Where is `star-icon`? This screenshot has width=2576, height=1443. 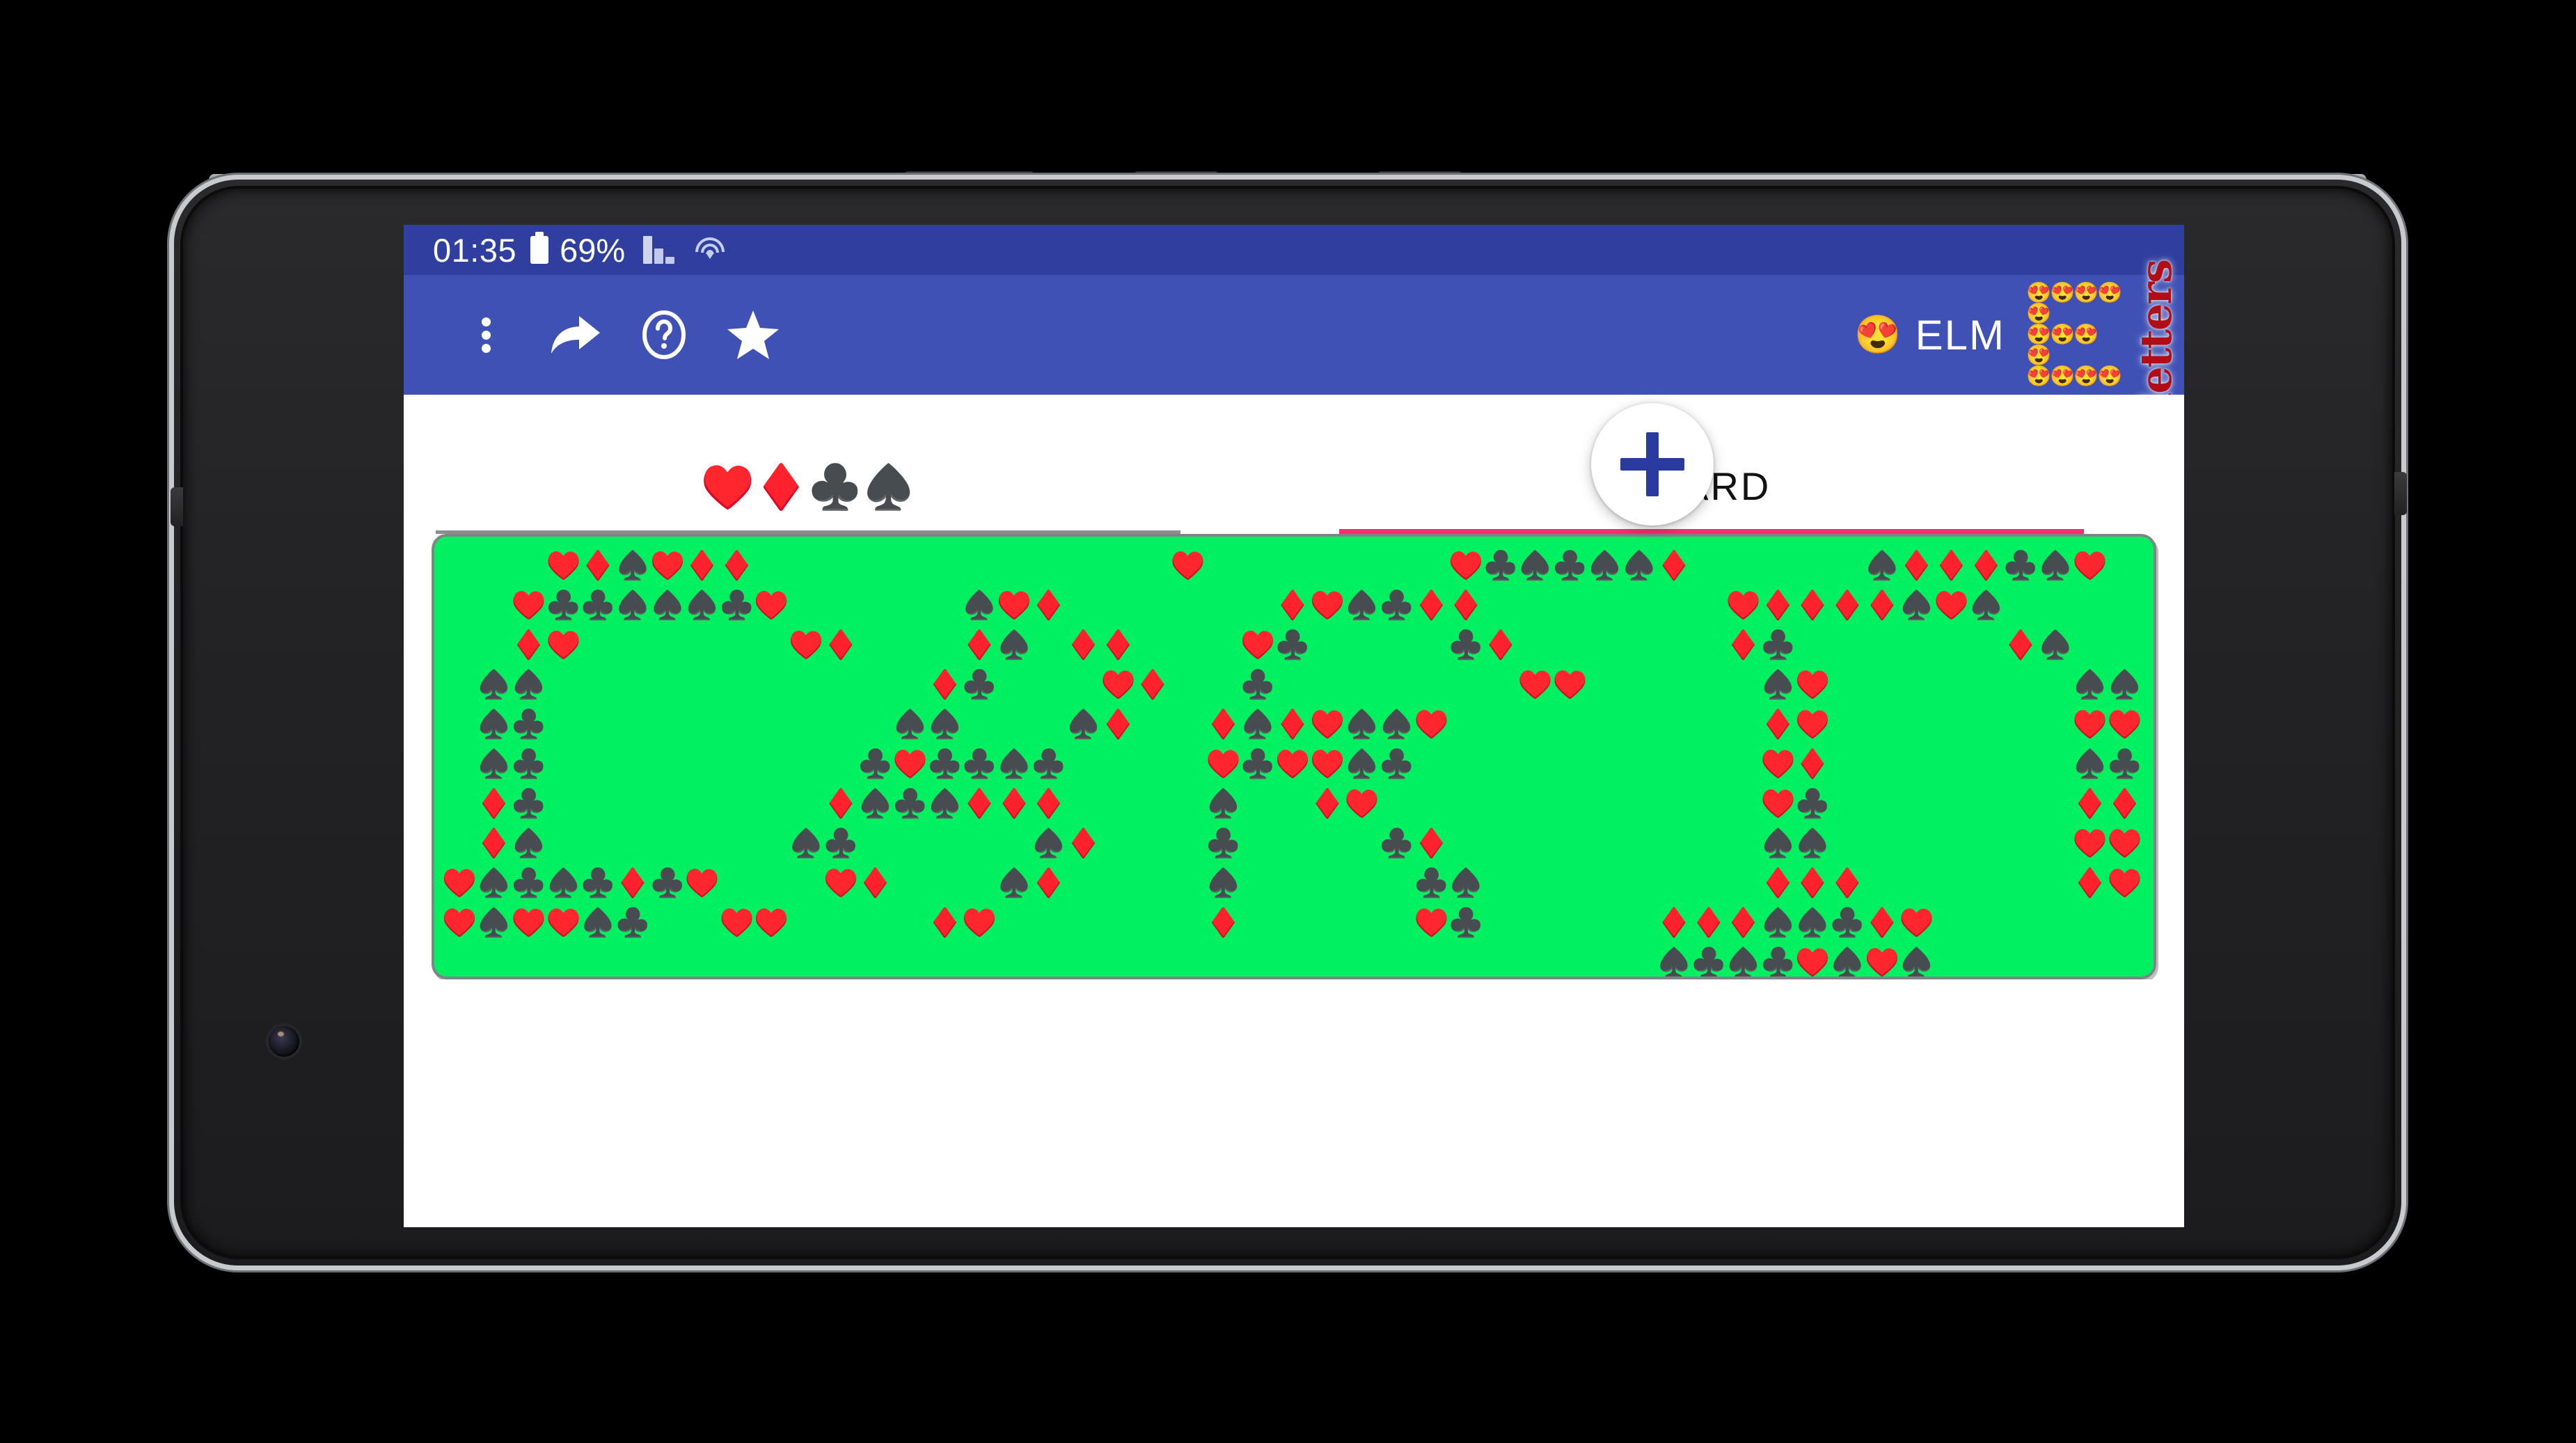 star-icon is located at coordinates (753, 335).